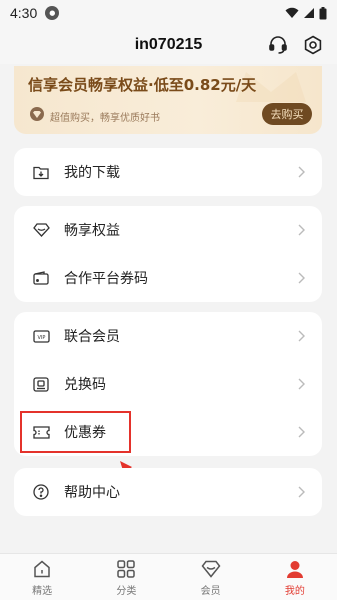  Describe the element at coordinates (142, 85) in the screenshot. I see `vip-title: 信享会员畅享权益·低至0.82元/天` at that location.